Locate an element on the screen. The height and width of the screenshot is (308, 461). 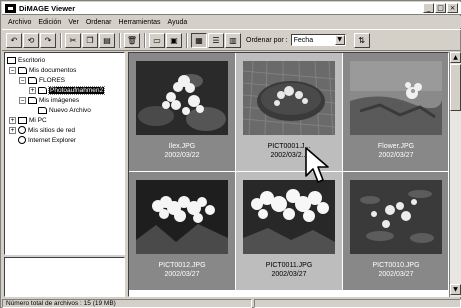
image-settings-icon: ▣ is located at coordinates (174, 40).